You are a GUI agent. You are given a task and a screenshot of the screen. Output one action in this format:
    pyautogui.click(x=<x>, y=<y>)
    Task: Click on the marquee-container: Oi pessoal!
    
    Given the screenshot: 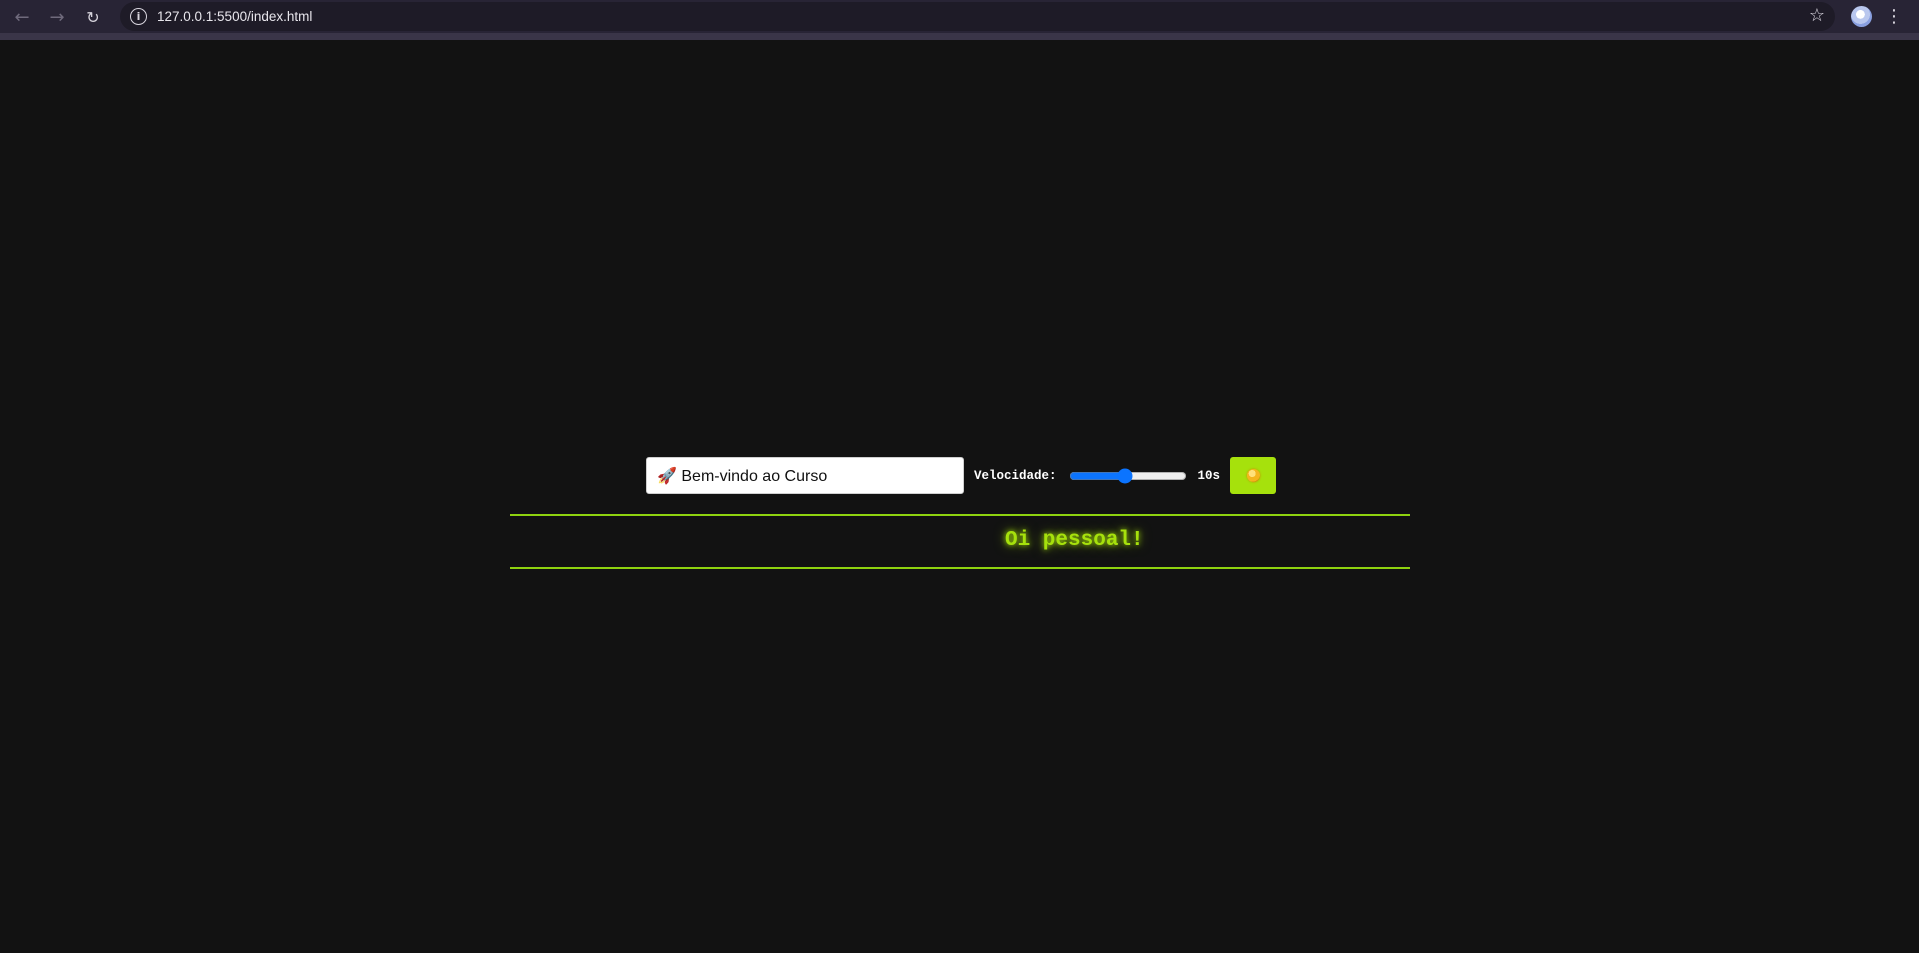 What is the action you would take?
    pyautogui.click(x=960, y=541)
    